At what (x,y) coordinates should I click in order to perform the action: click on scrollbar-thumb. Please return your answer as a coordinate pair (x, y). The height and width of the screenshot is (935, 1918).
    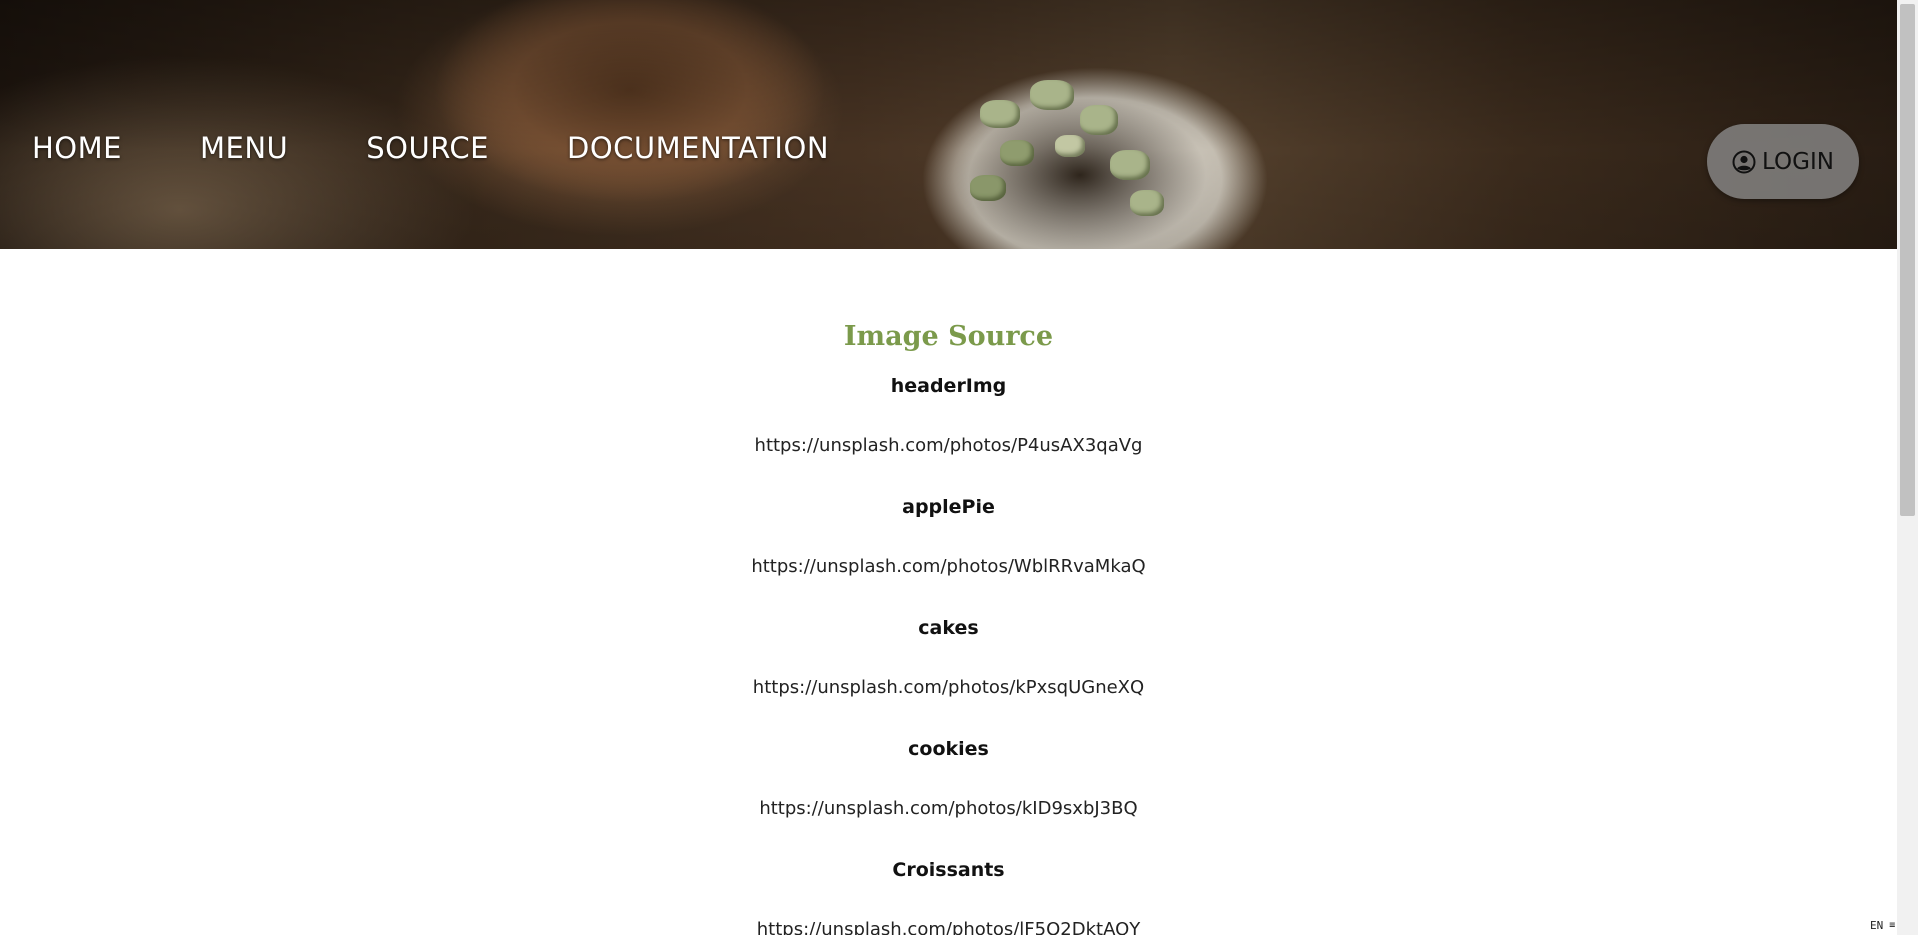
    Looking at the image, I should click on (1907, 260).